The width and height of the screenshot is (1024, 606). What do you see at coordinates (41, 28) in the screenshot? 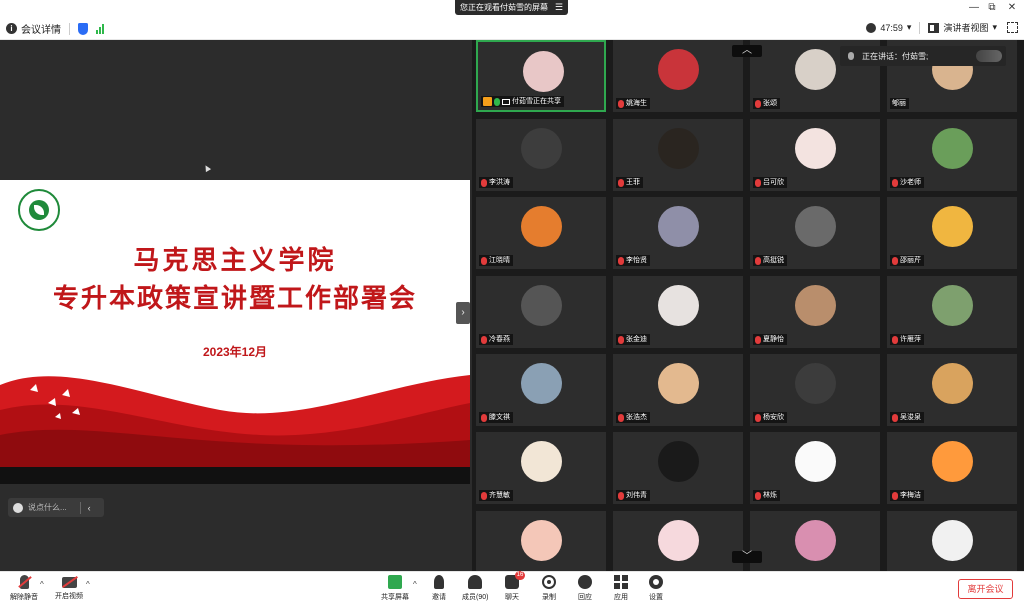
I see `meeting-info-link: 会议详情` at bounding box center [41, 28].